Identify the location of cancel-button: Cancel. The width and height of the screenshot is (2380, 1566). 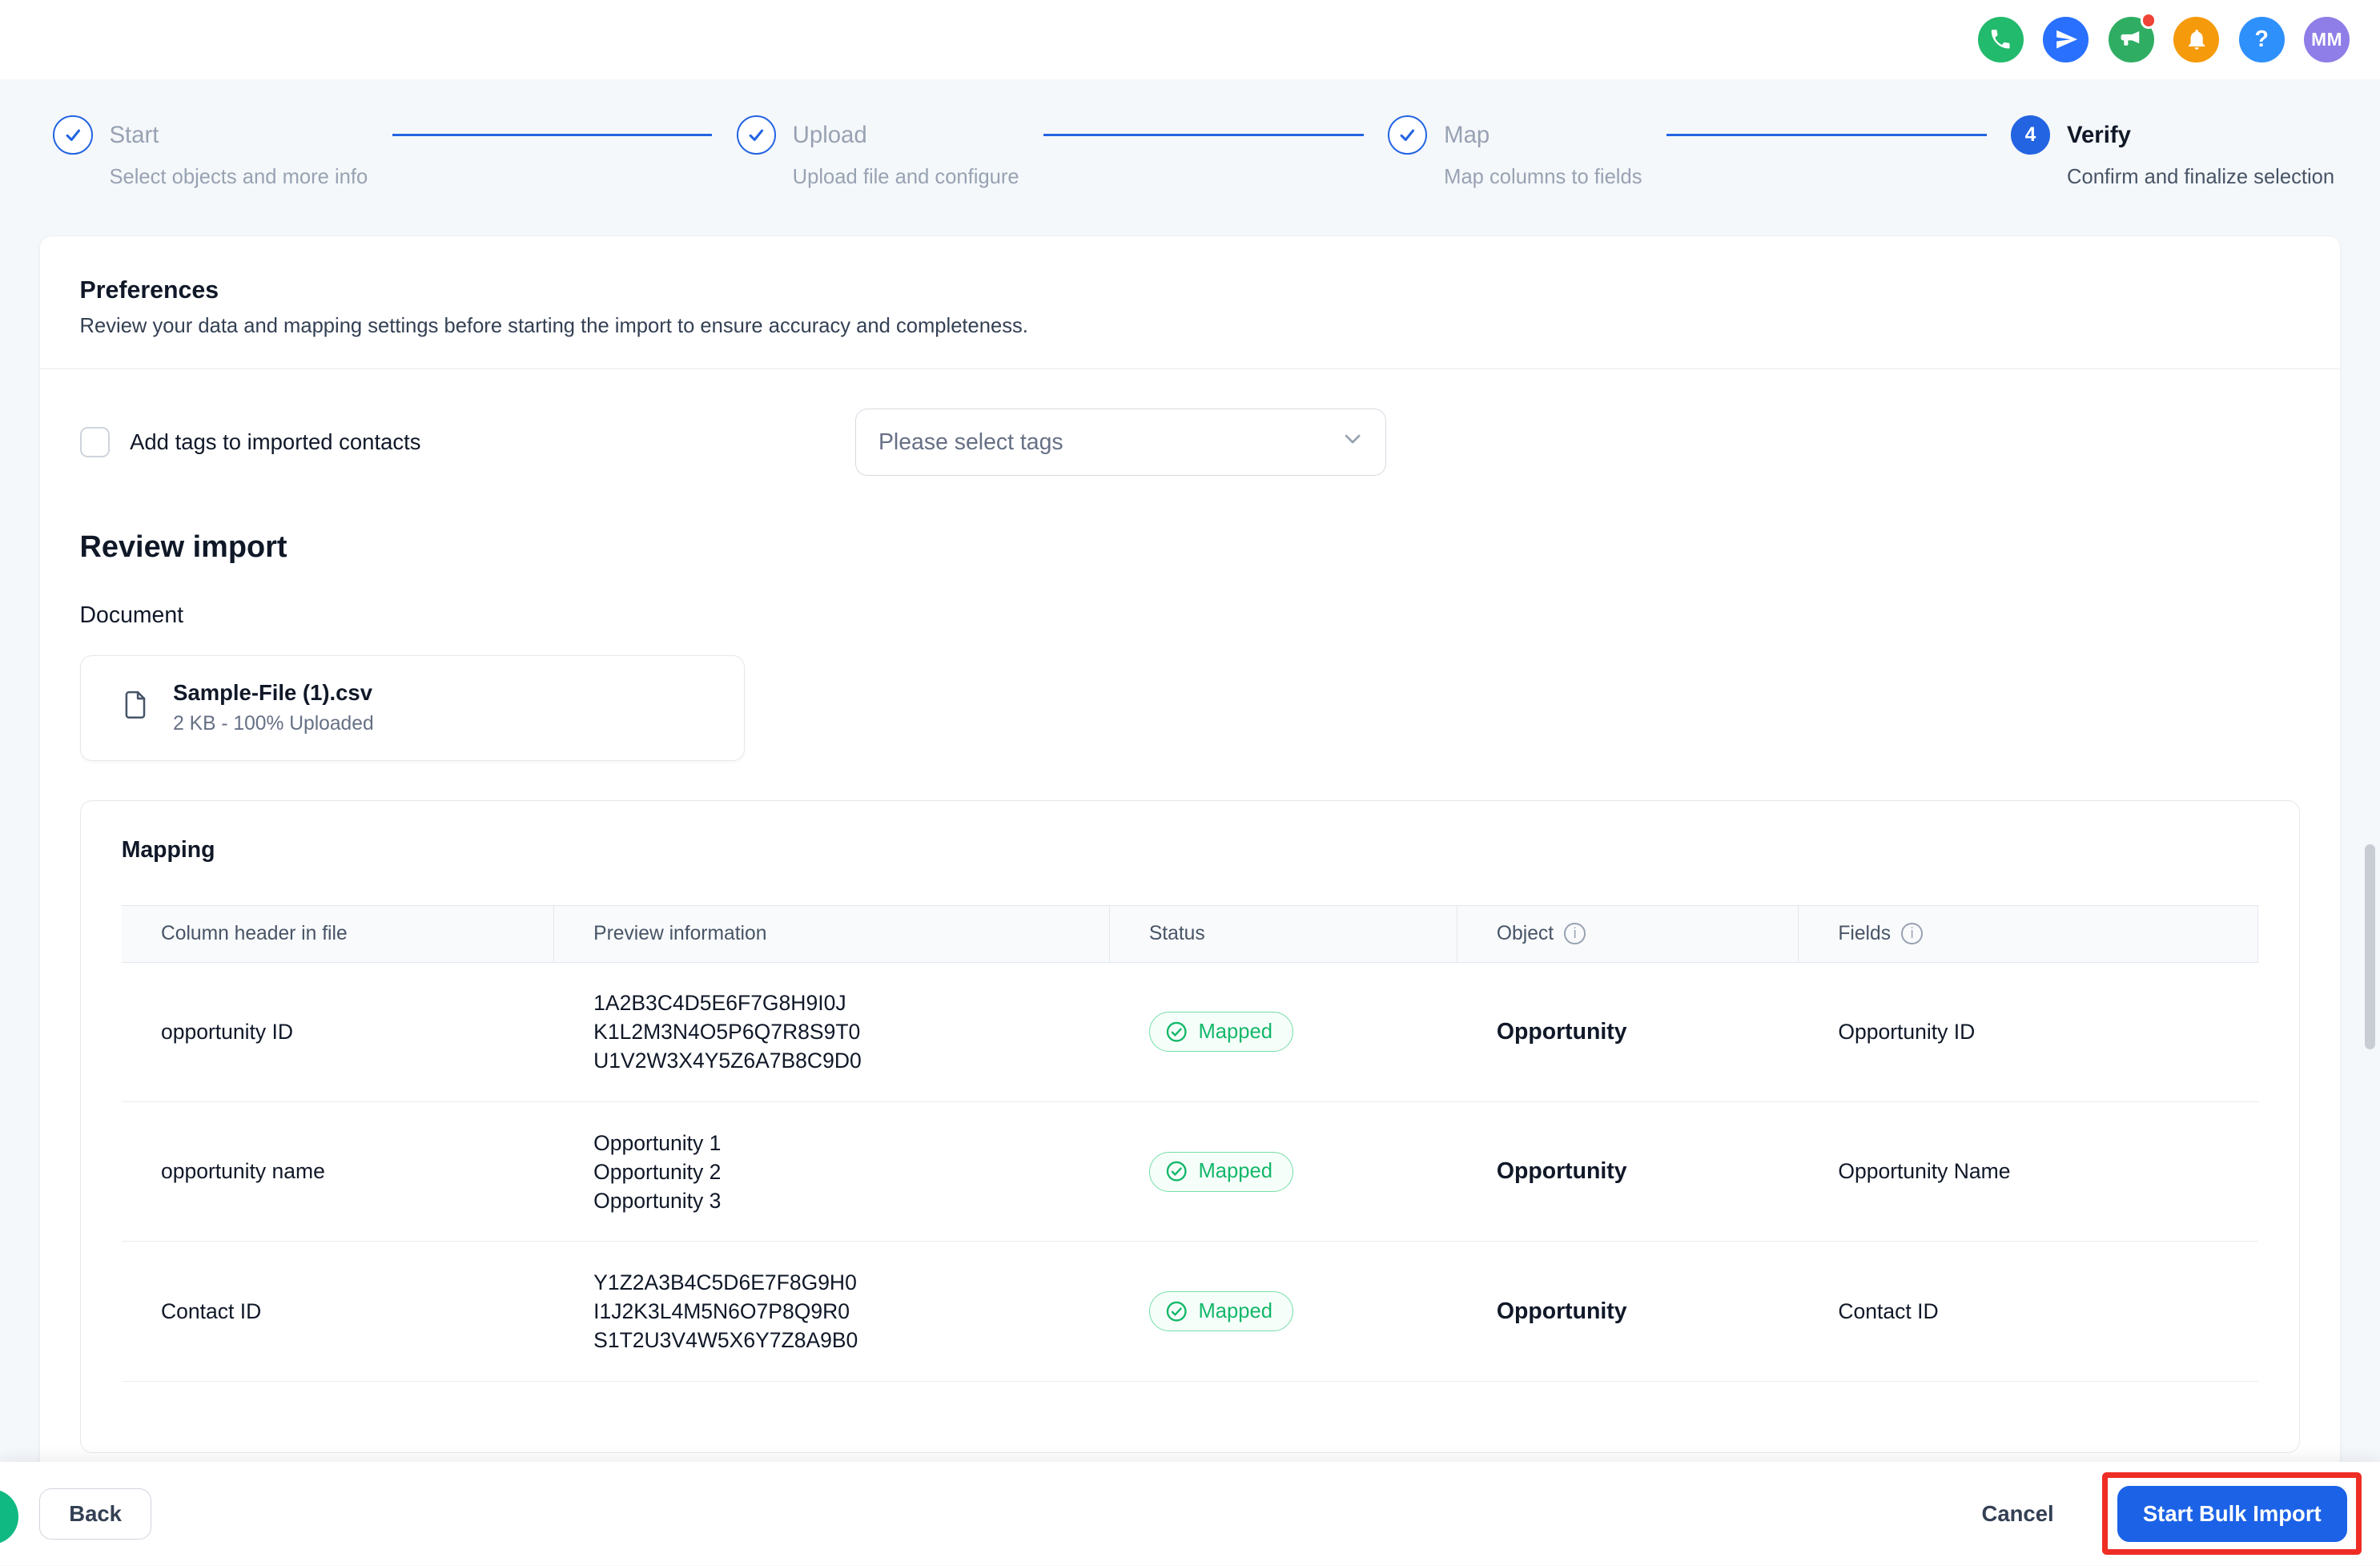
(2017, 1514).